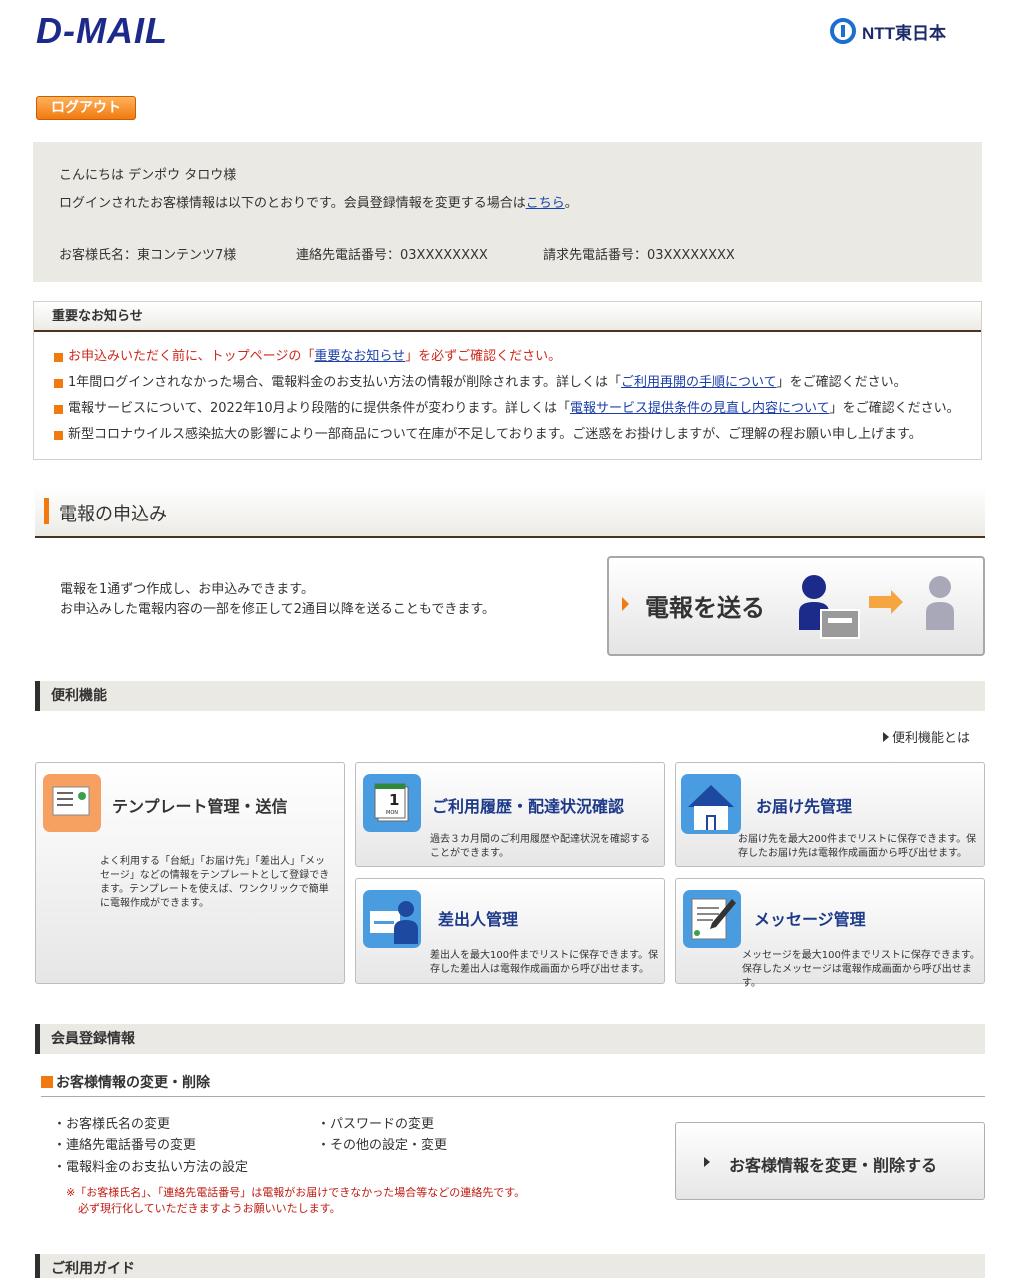 This screenshot has height=1278, width=1014. Describe the element at coordinates (359, 357) in the screenshot. I see `important-notice-link: 重要なお知らせ` at that location.